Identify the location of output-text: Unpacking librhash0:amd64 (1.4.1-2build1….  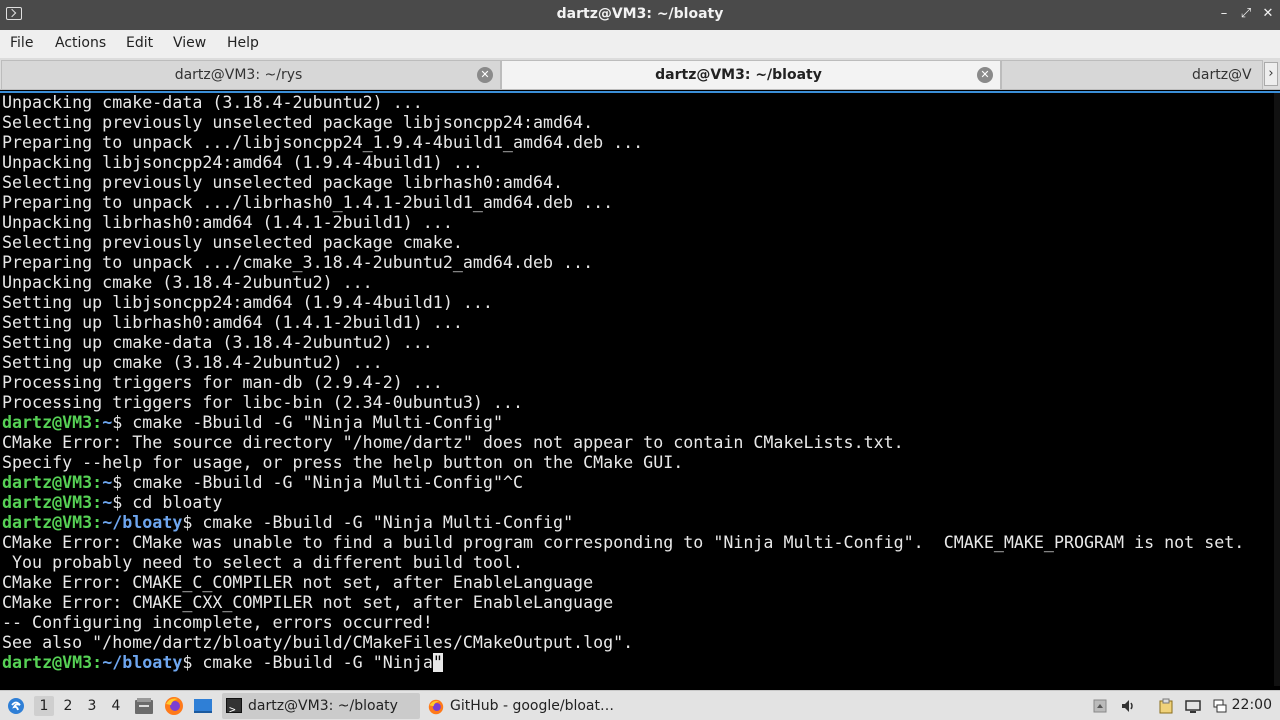
(227, 222).